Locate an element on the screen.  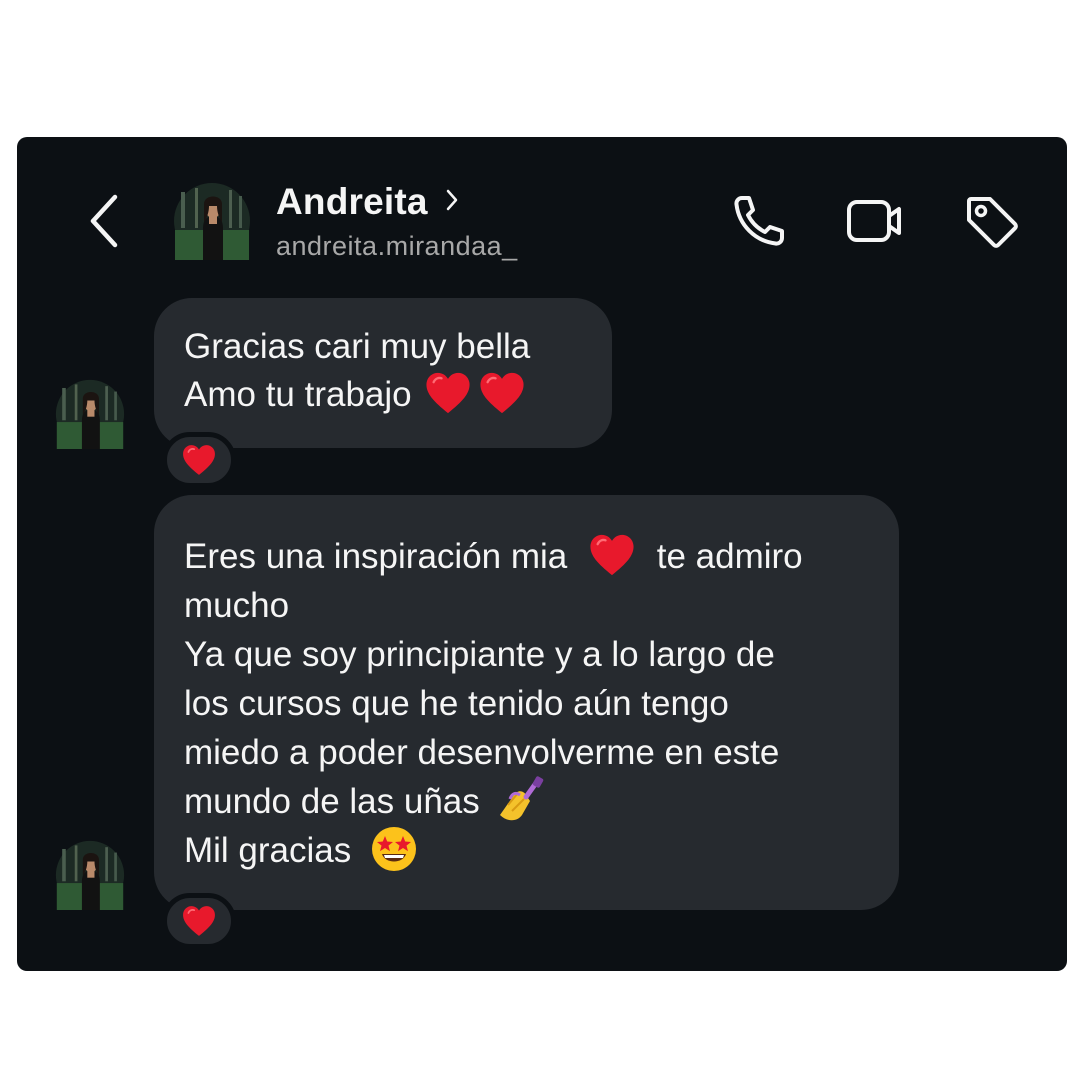
contact-avatar is located at coordinates (212, 221).